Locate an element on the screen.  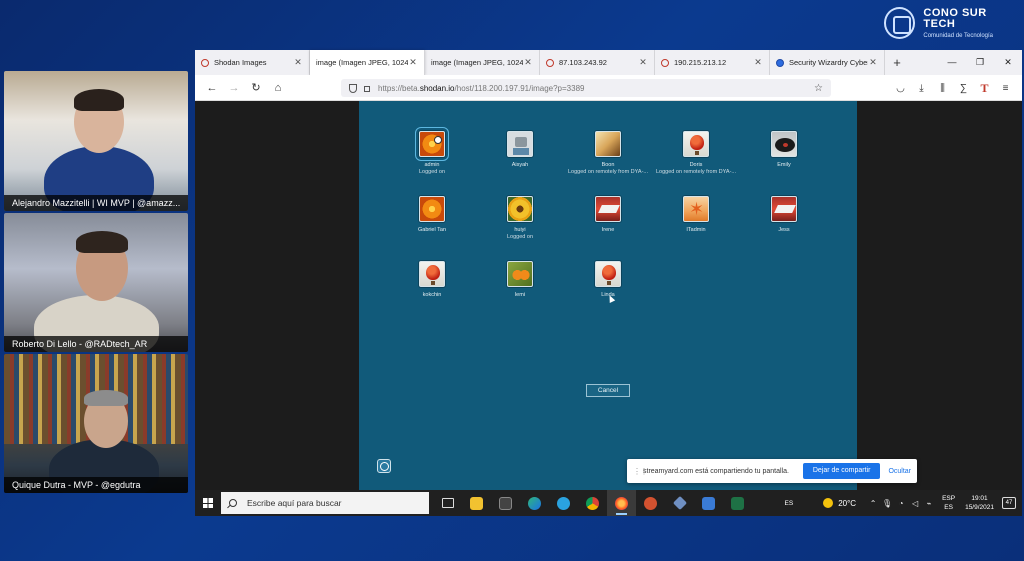
keyboard-layout: ESP ES is located at coordinates (948, 503).